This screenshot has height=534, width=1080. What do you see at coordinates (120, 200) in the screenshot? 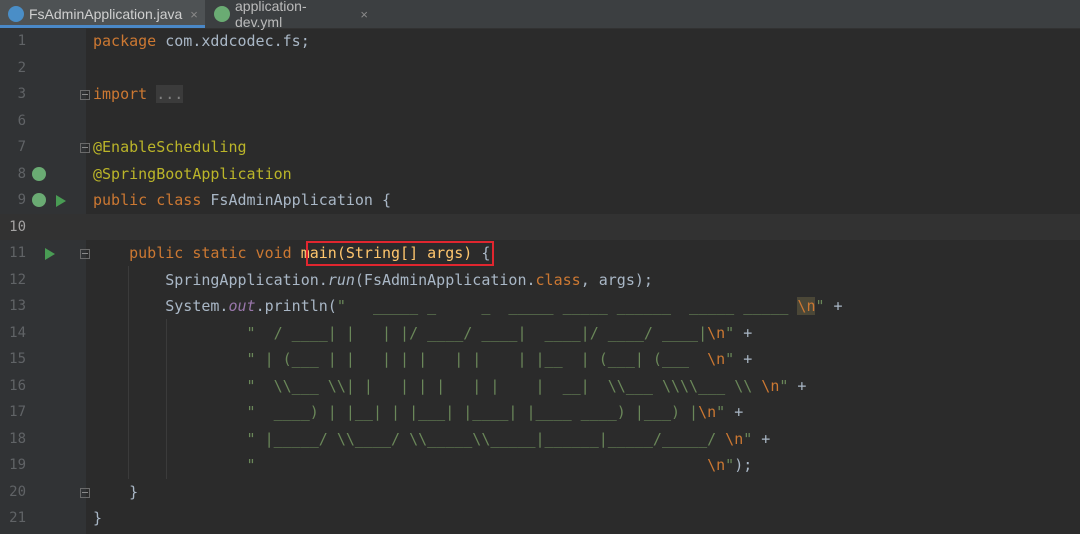
I see `keyword: public` at bounding box center [120, 200].